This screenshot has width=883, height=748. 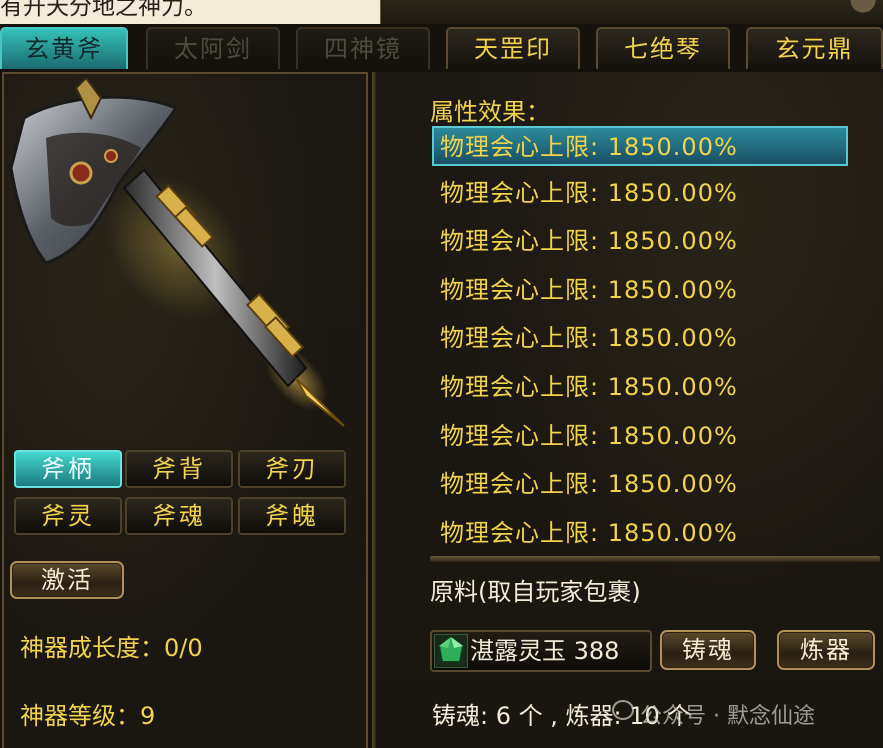 What do you see at coordinates (814, 48) in the screenshot?
I see `tab-xuanyuanding: 玄元鼎` at bounding box center [814, 48].